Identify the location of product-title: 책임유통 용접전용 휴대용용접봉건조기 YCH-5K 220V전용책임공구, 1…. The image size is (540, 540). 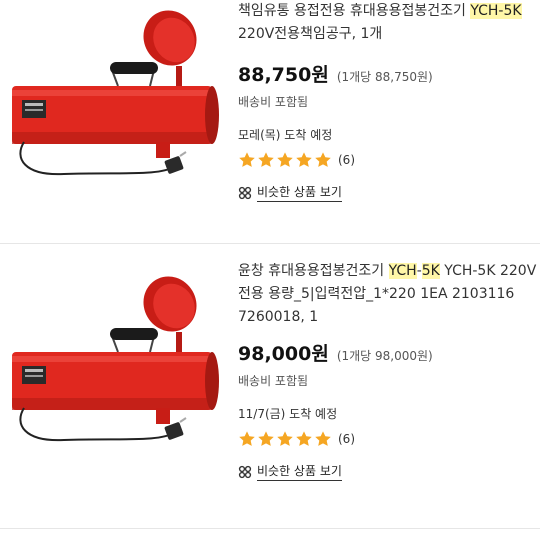
(388, 23).